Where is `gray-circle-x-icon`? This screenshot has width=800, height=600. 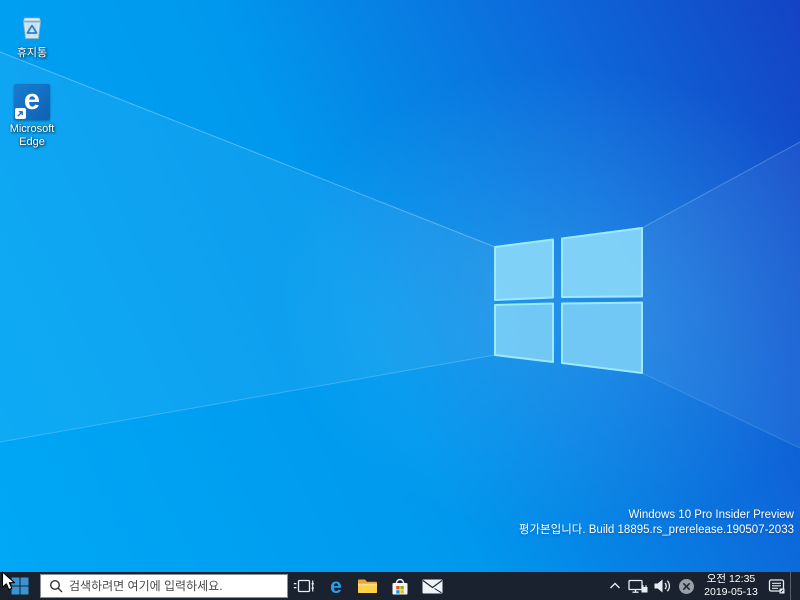 gray-circle-x-icon is located at coordinates (686, 586).